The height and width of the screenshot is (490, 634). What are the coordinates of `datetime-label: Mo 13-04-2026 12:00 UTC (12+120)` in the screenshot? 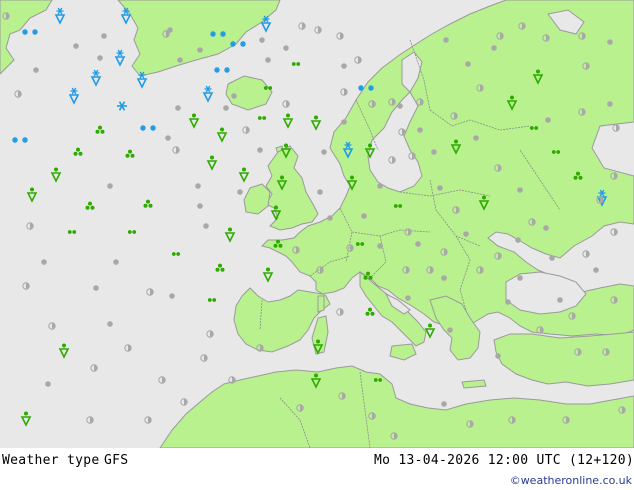 It's located at (503, 460).